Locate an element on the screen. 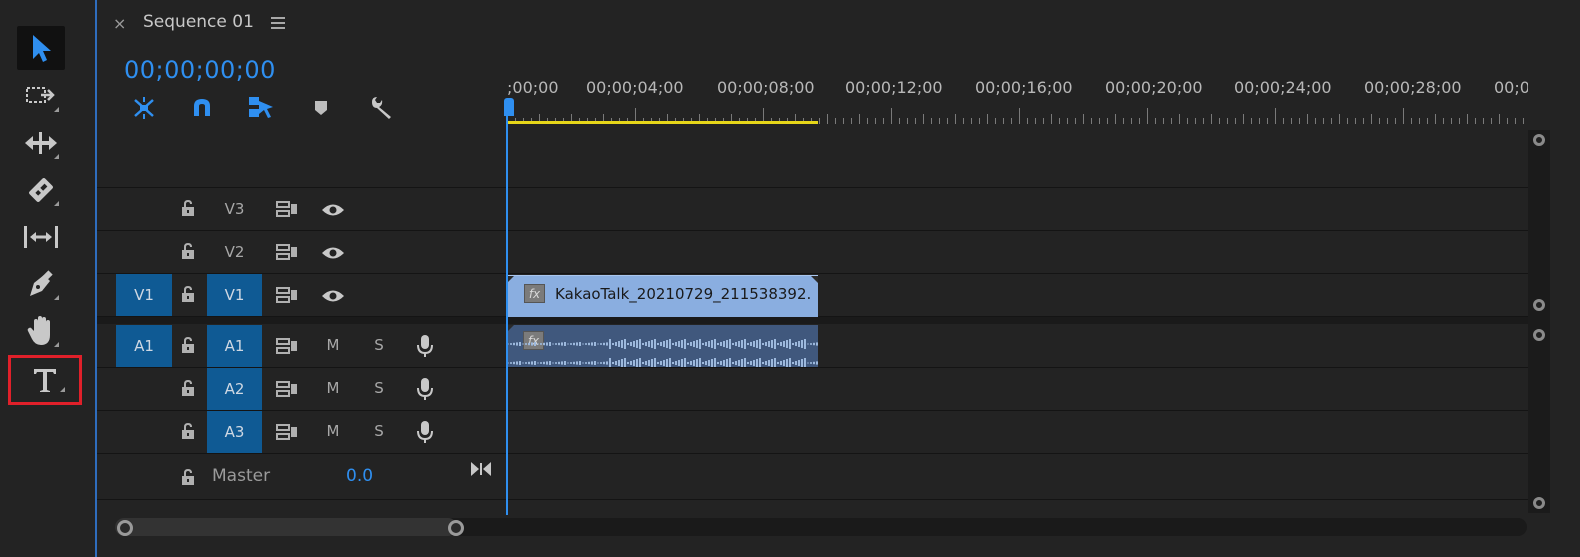  track-lane-v3 is located at coordinates (1017, 209).